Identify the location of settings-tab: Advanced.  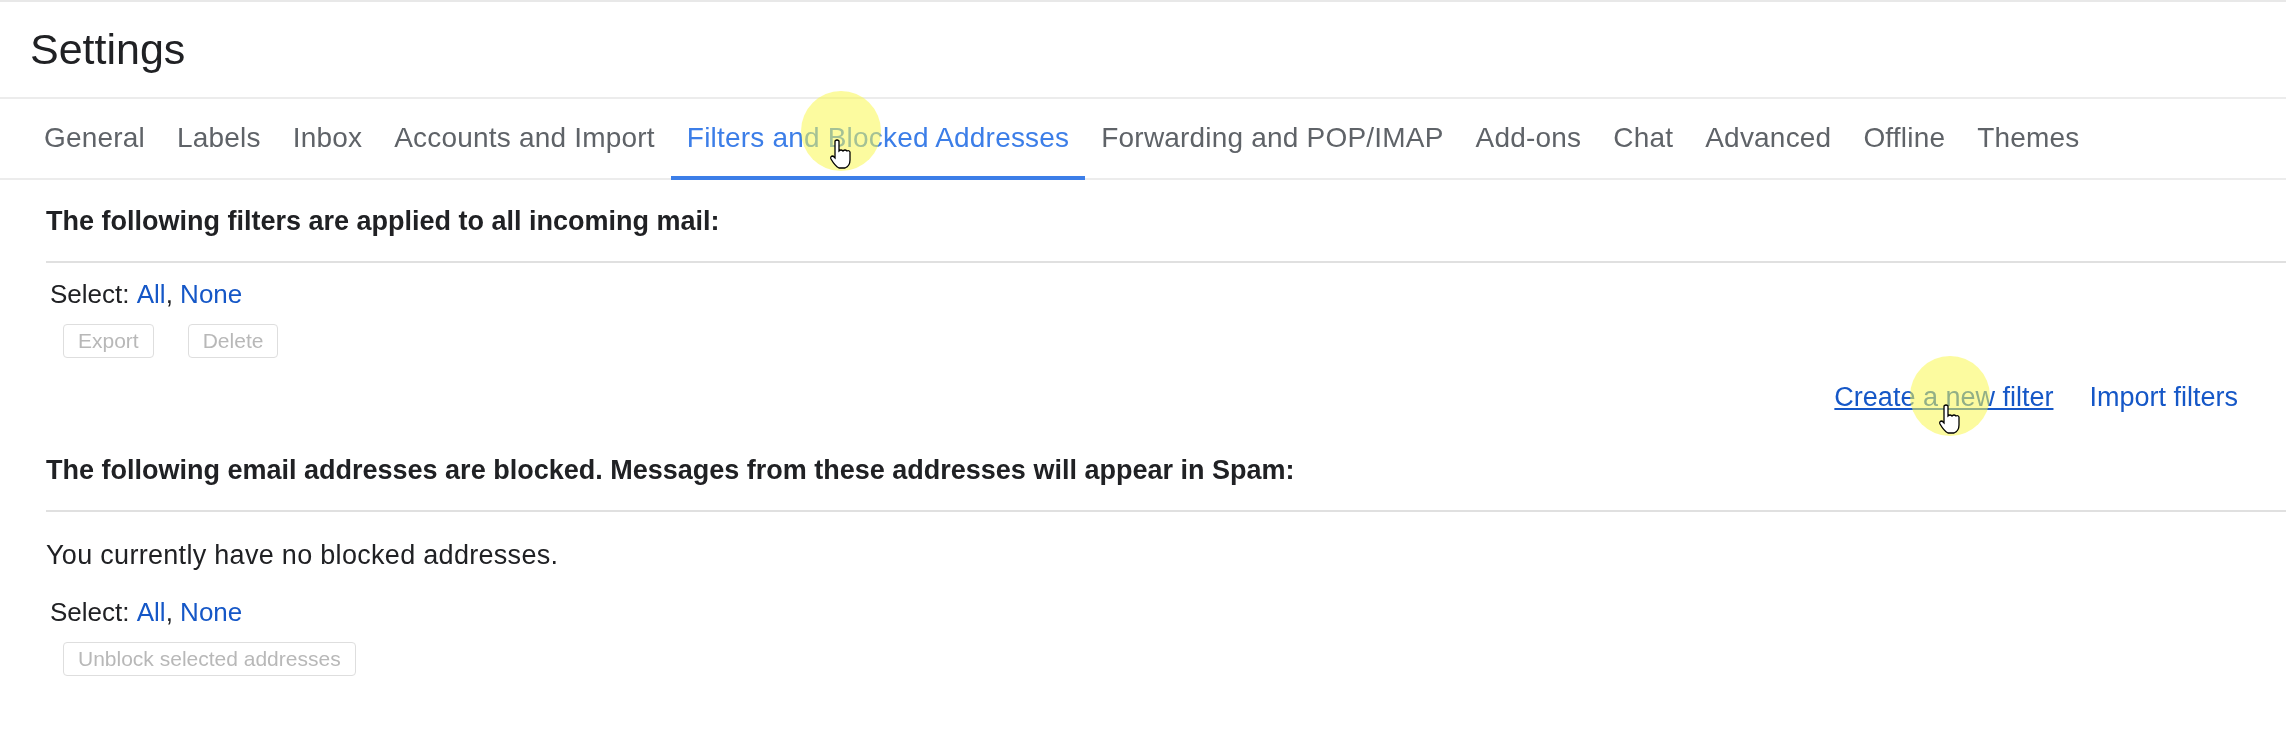
(1768, 139).